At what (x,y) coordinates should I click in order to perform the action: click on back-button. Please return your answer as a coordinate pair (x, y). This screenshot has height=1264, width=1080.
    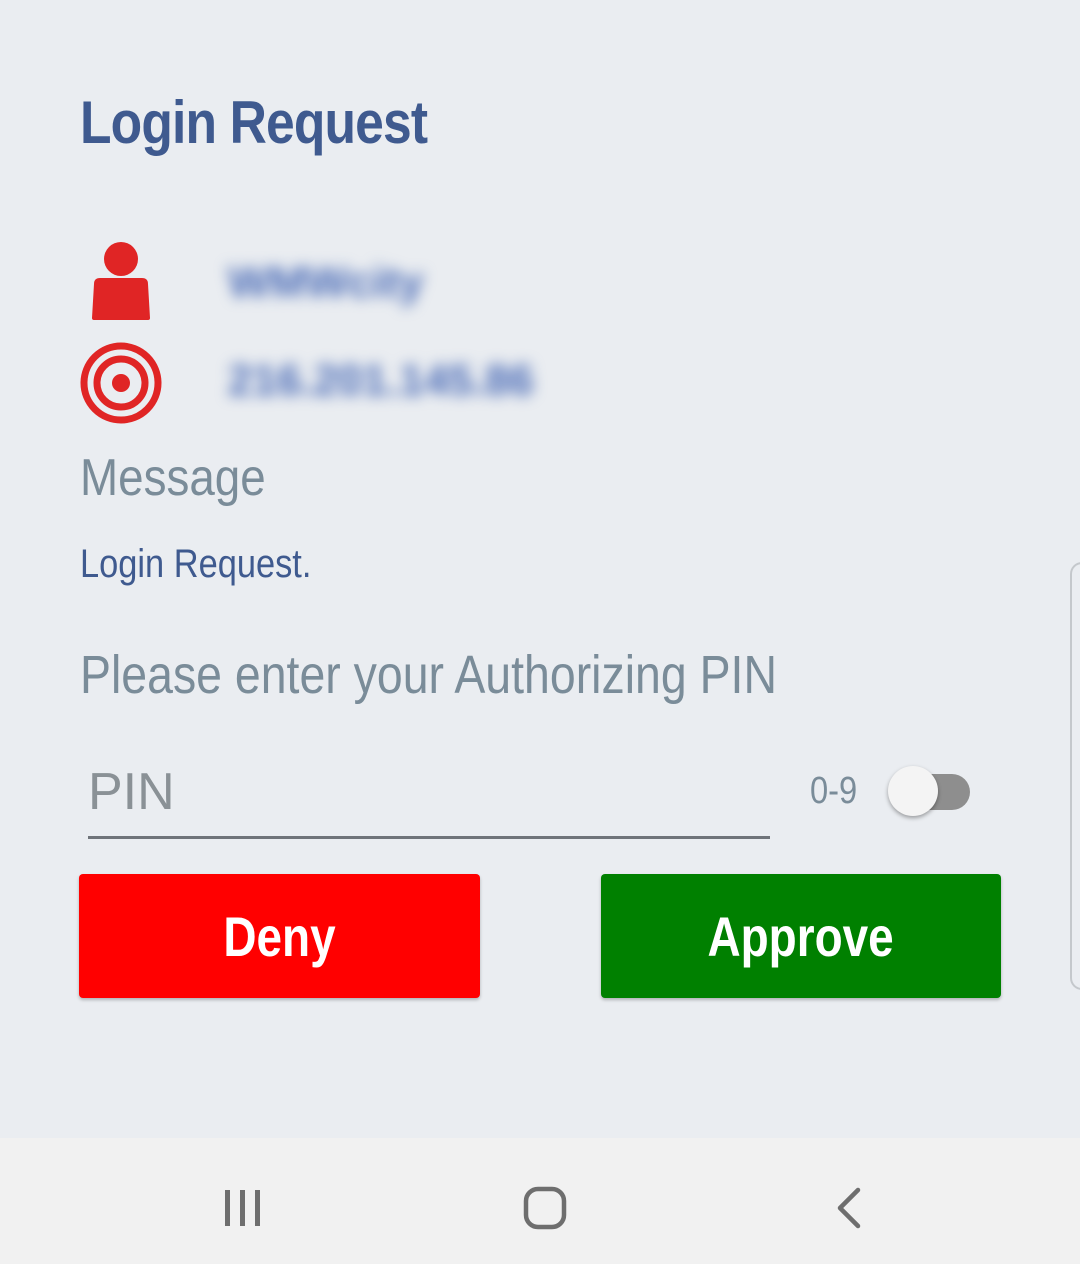
    Looking at the image, I should click on (848, 1208).